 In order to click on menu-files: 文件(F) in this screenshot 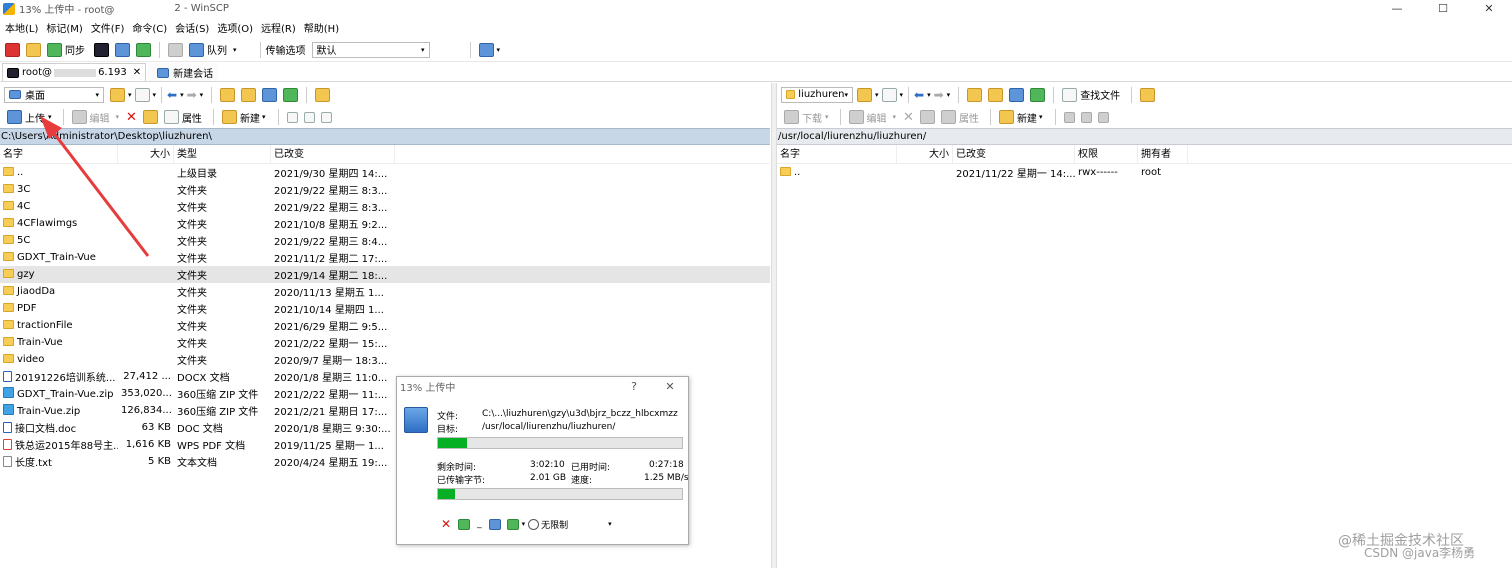, I will do `click(107, 27)`.